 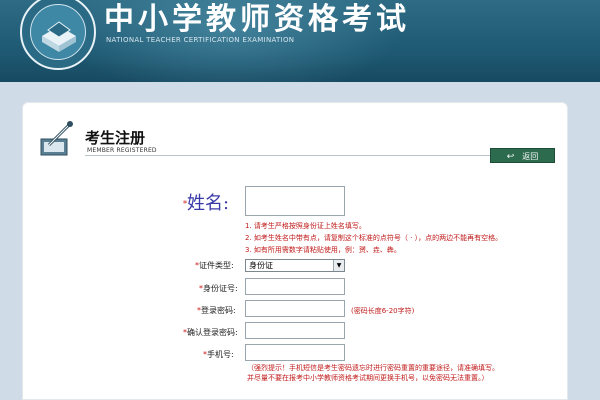 What do you see at coordinates (320, 155) in the screenshot?
I see `title-divider` at bounding box center [320, 155].